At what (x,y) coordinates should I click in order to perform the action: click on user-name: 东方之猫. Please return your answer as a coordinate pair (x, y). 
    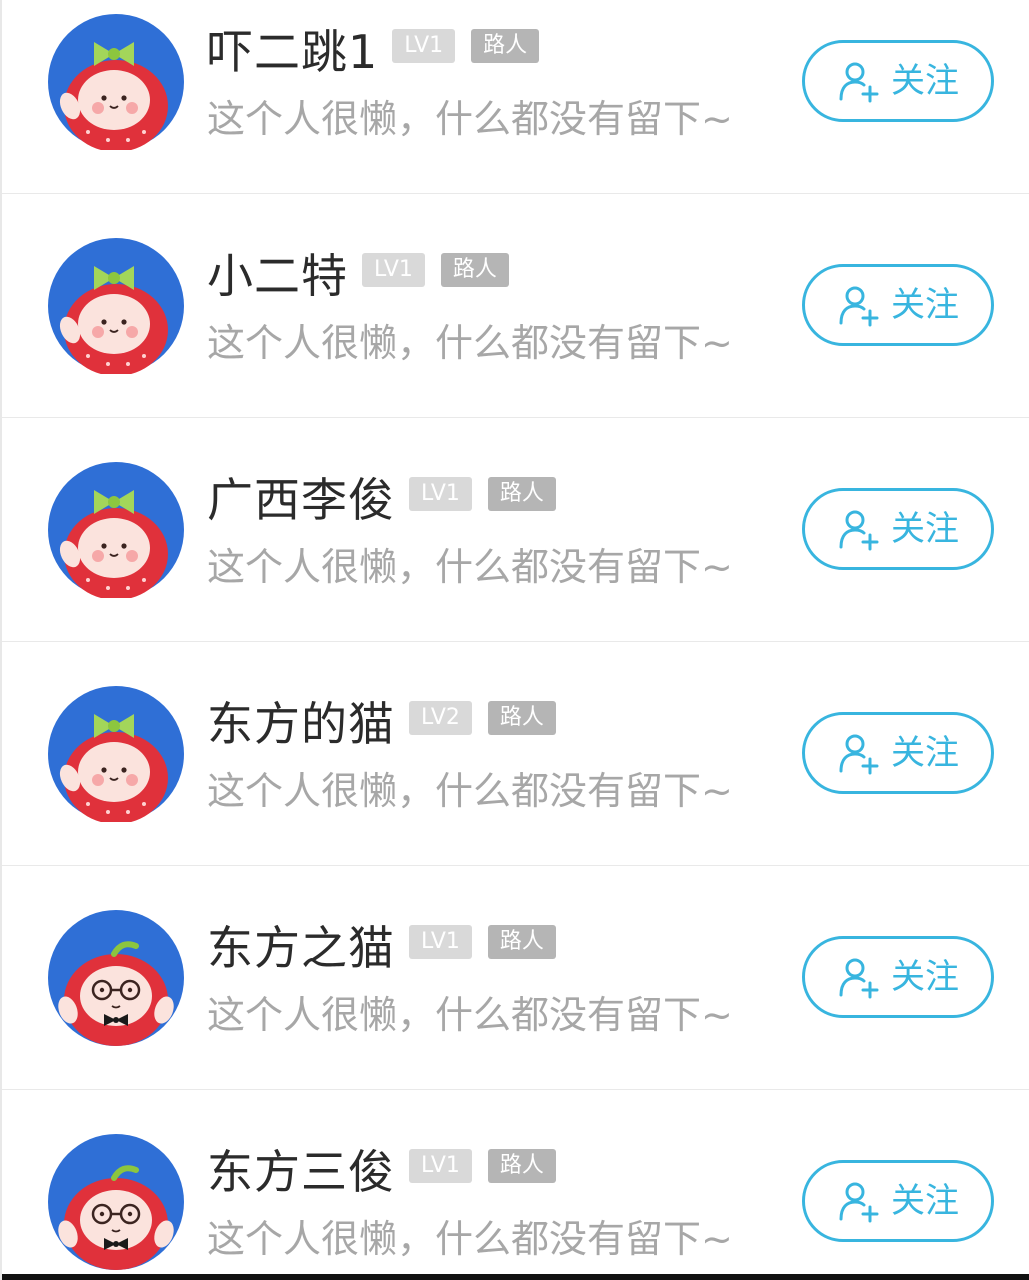
    Looking at the image, I should click on (301, 948).